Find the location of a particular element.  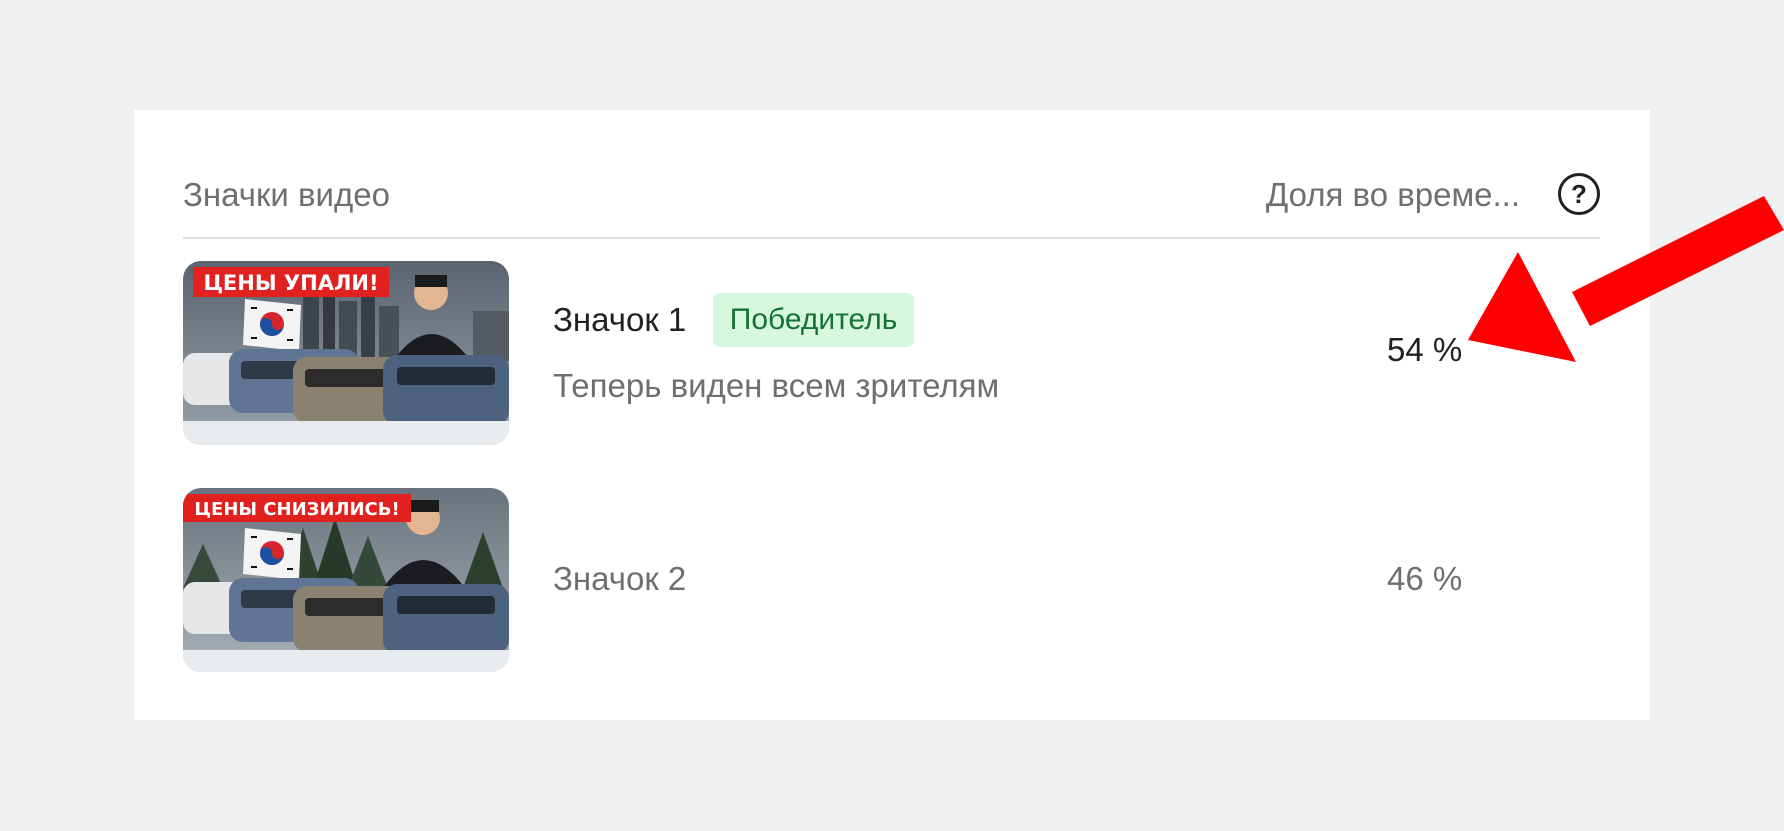

thumbnails-column-header: Значки видео is located at coordinates (286, 194).